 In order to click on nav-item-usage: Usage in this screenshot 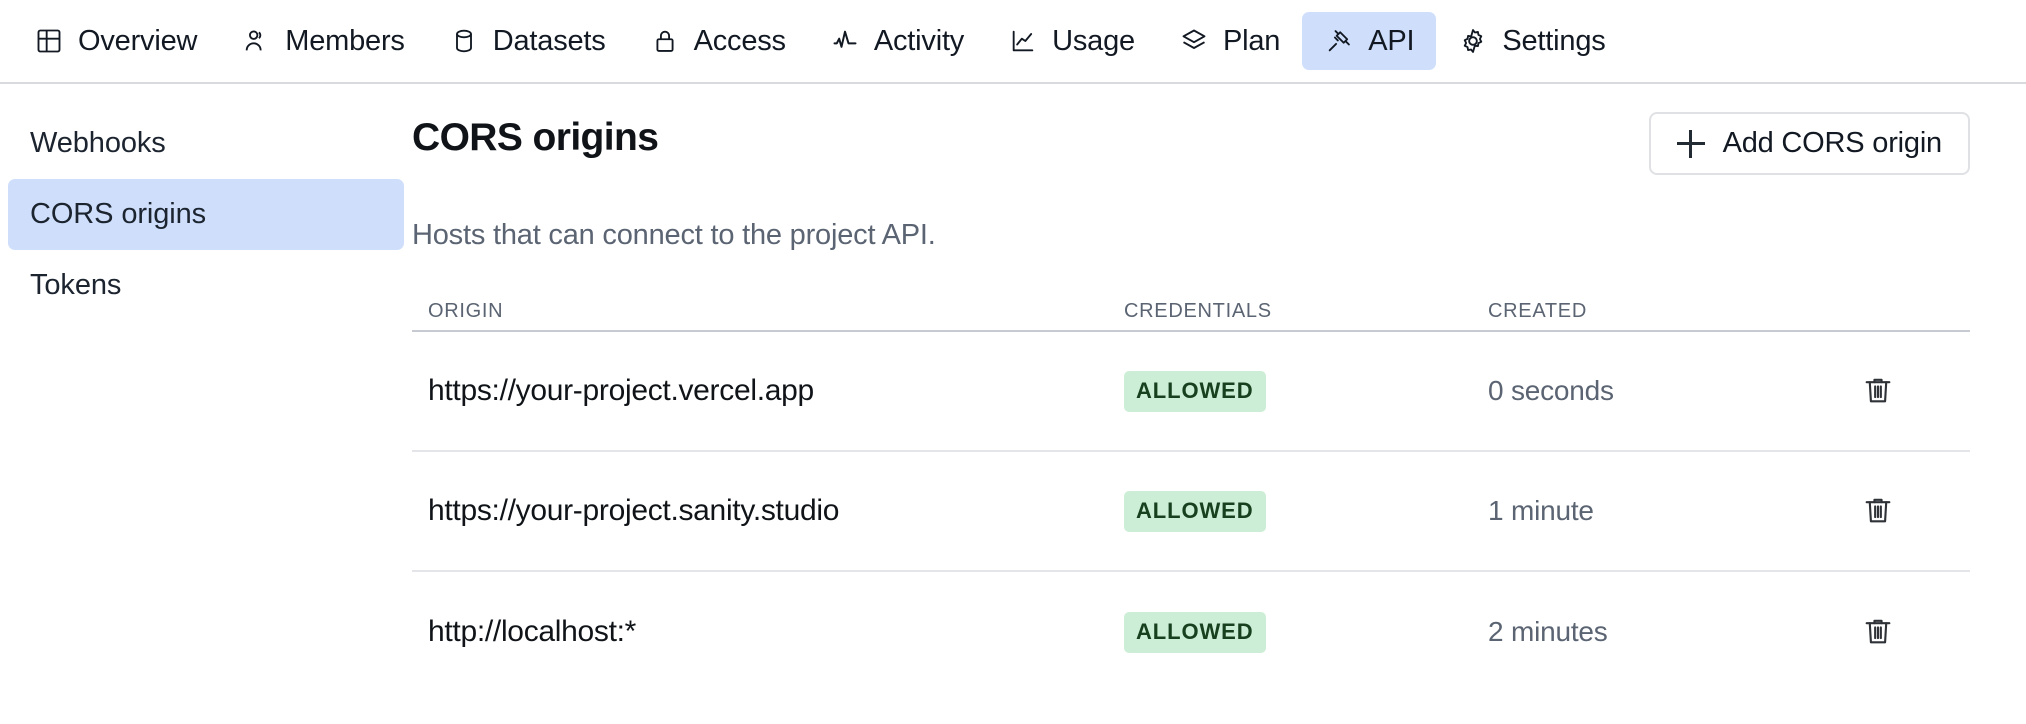, I will do `click(1071, 41)`.